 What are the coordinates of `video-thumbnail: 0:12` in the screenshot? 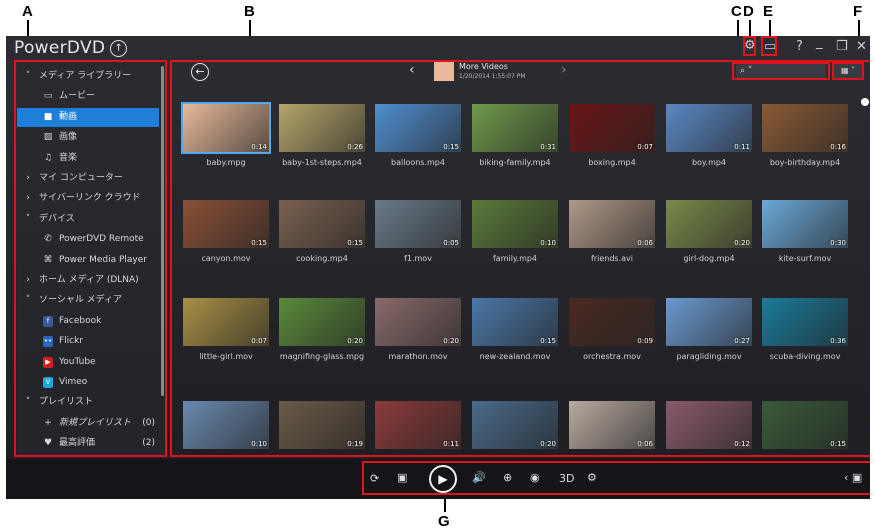 It's located at (709, 425).